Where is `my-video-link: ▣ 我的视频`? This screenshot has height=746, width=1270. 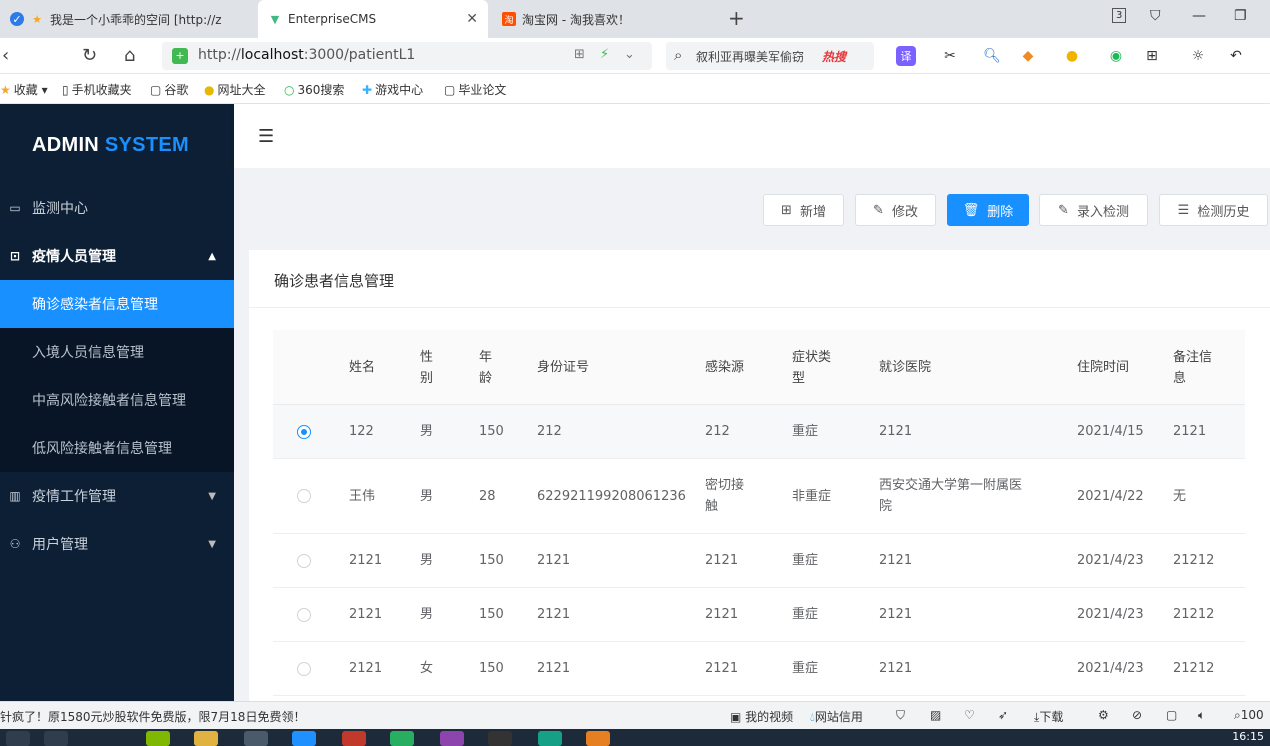 my-video-link: ▣ 我的视频 is located at coordinates (761, 716).